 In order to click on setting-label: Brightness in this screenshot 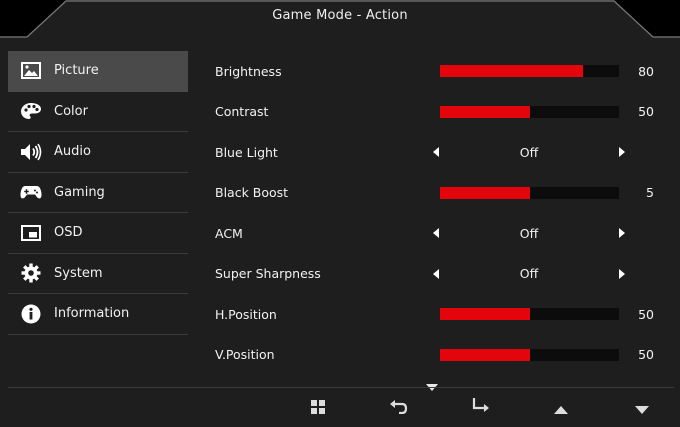, I will do `click(248, 71)`.